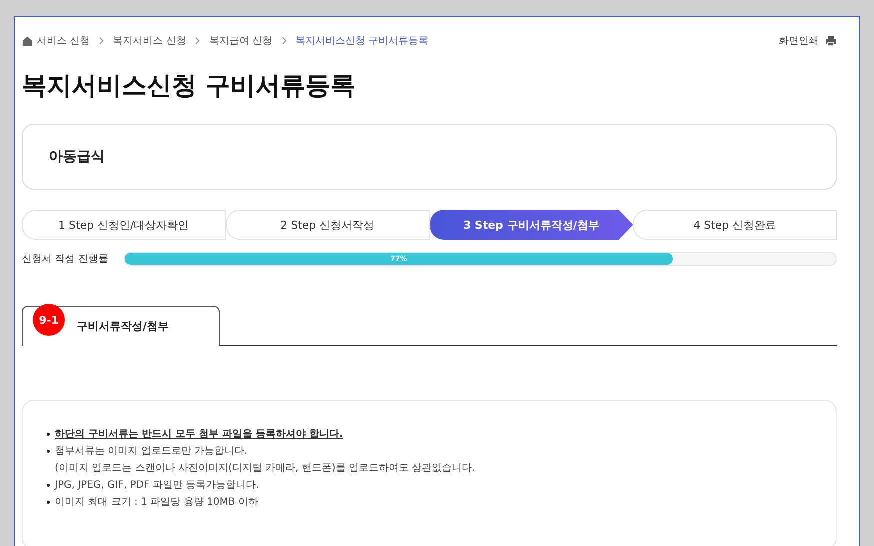  I want to click on tab-label: 구비서류작성/첨부, so click(123, 326).